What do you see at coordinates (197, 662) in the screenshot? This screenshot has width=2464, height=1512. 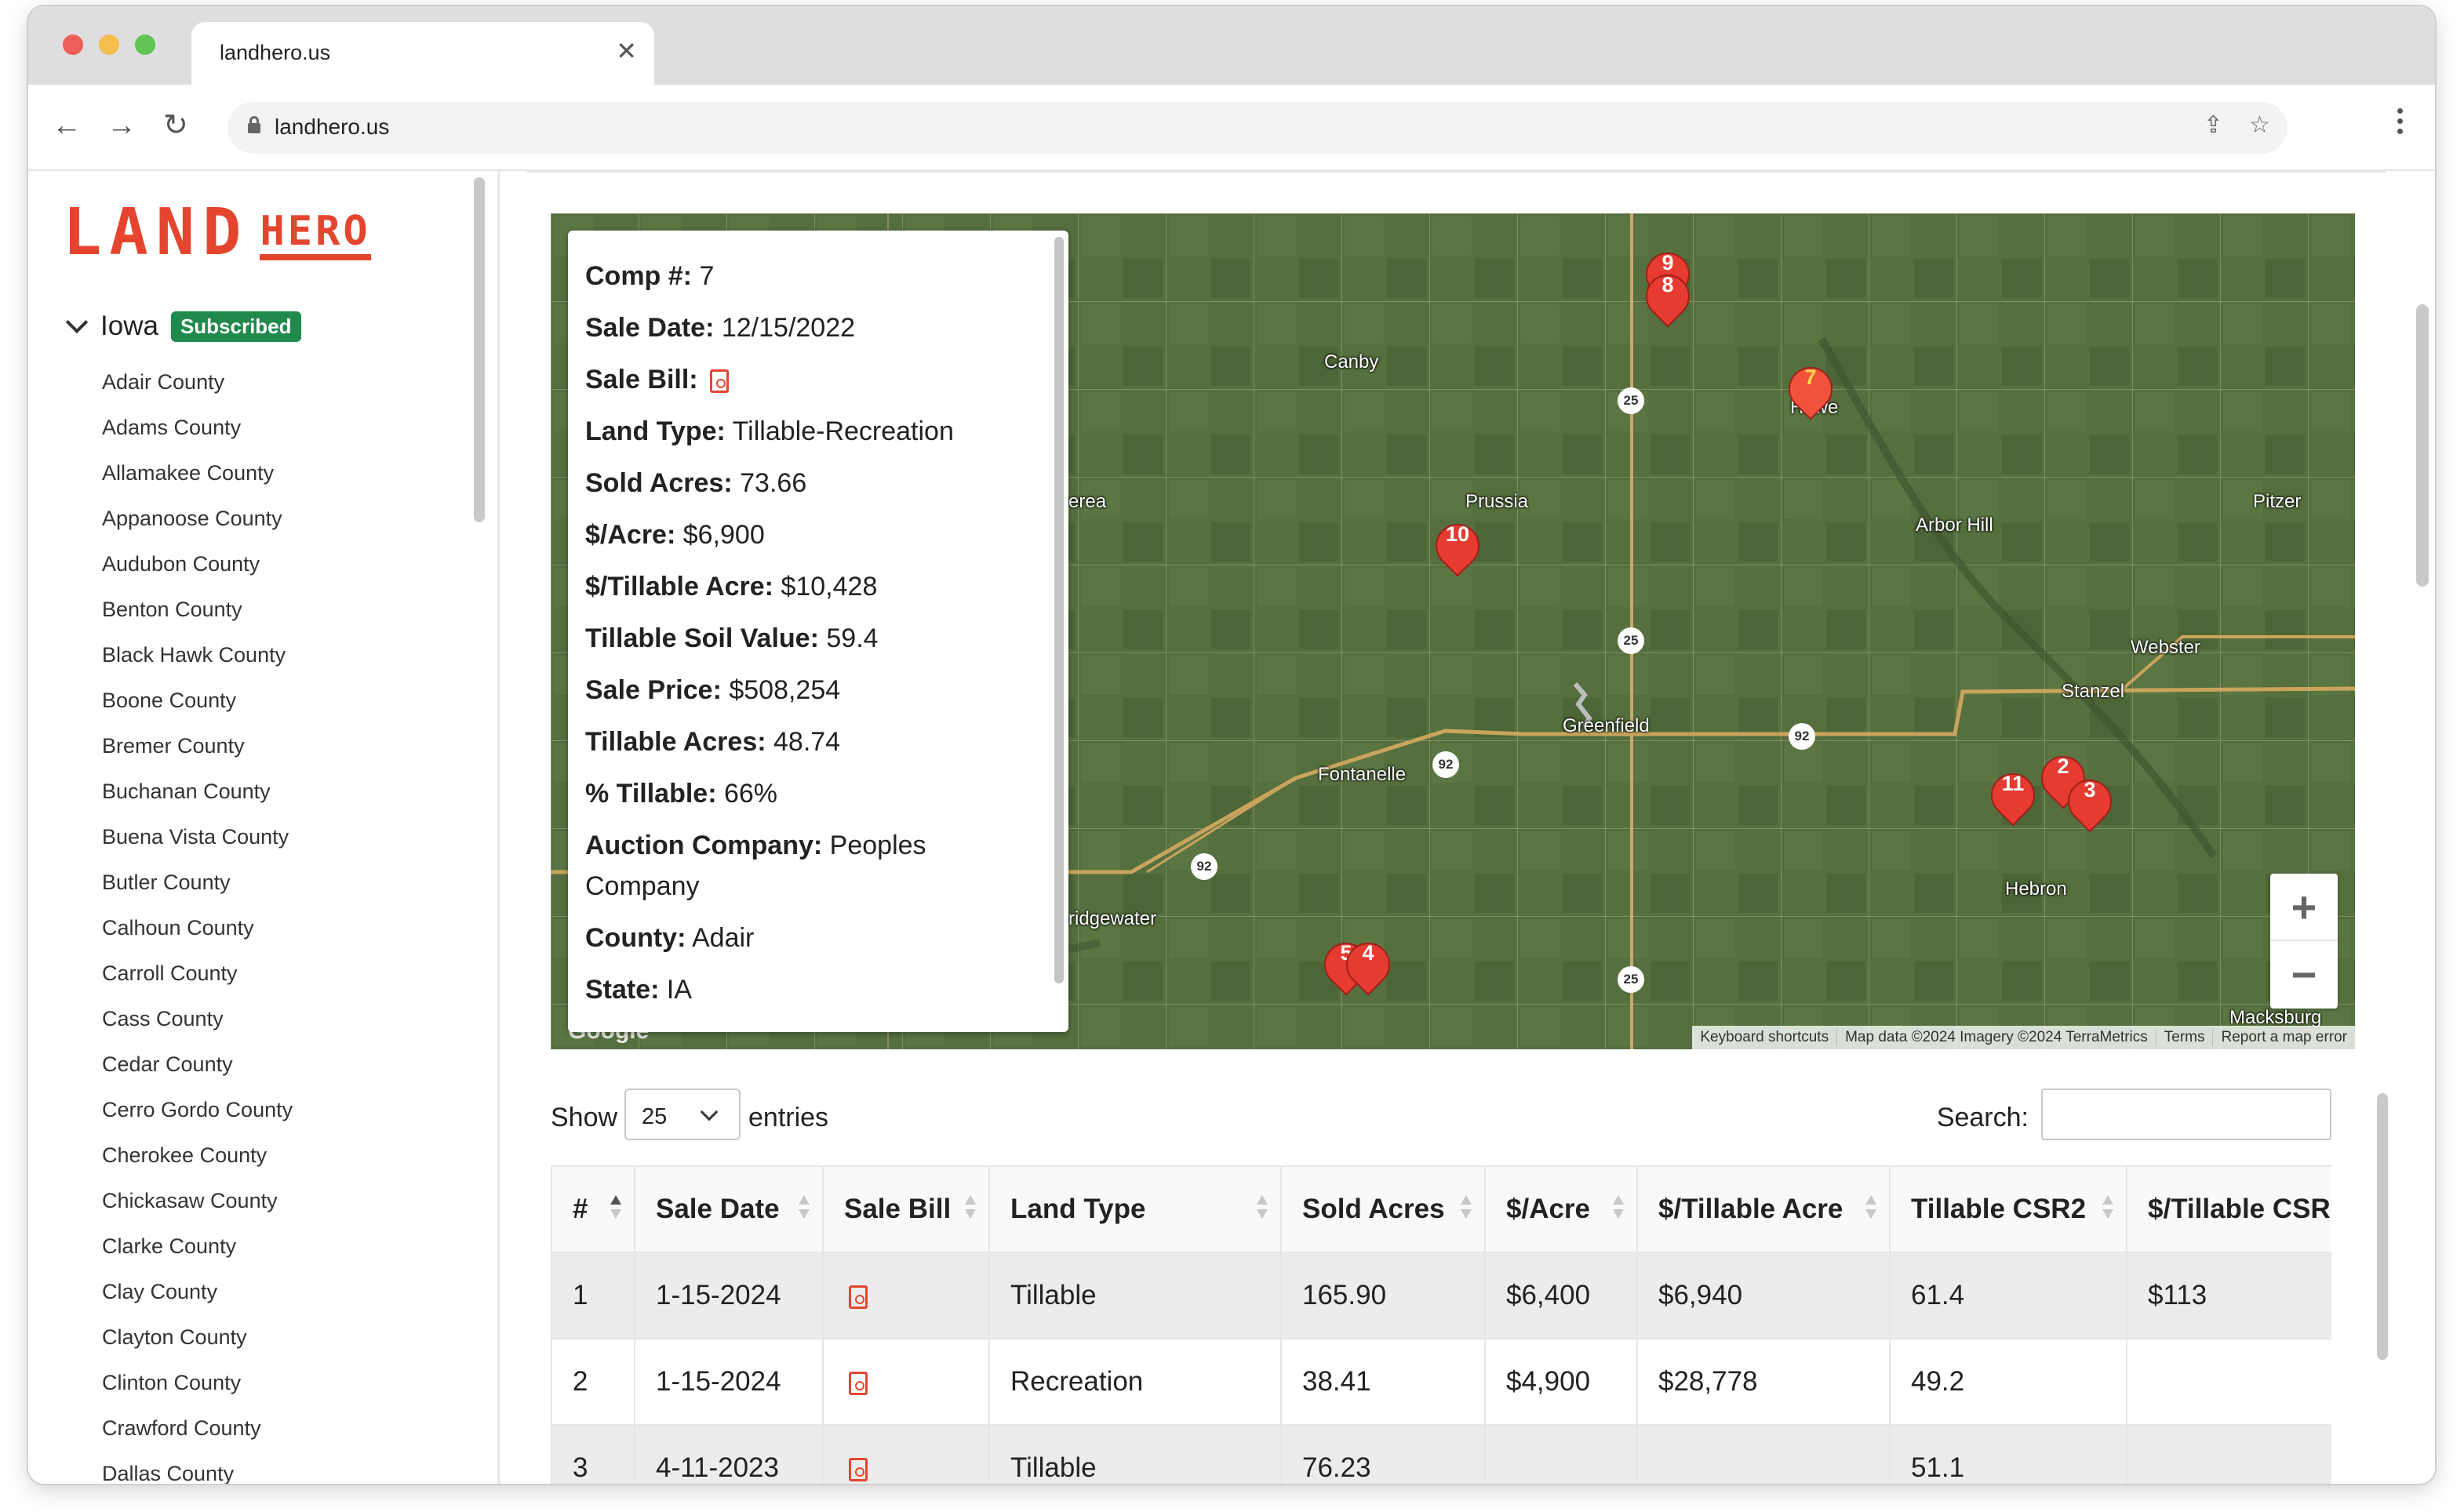 I see `county-link: Black Hawk County` at bounding box center [197, 662].